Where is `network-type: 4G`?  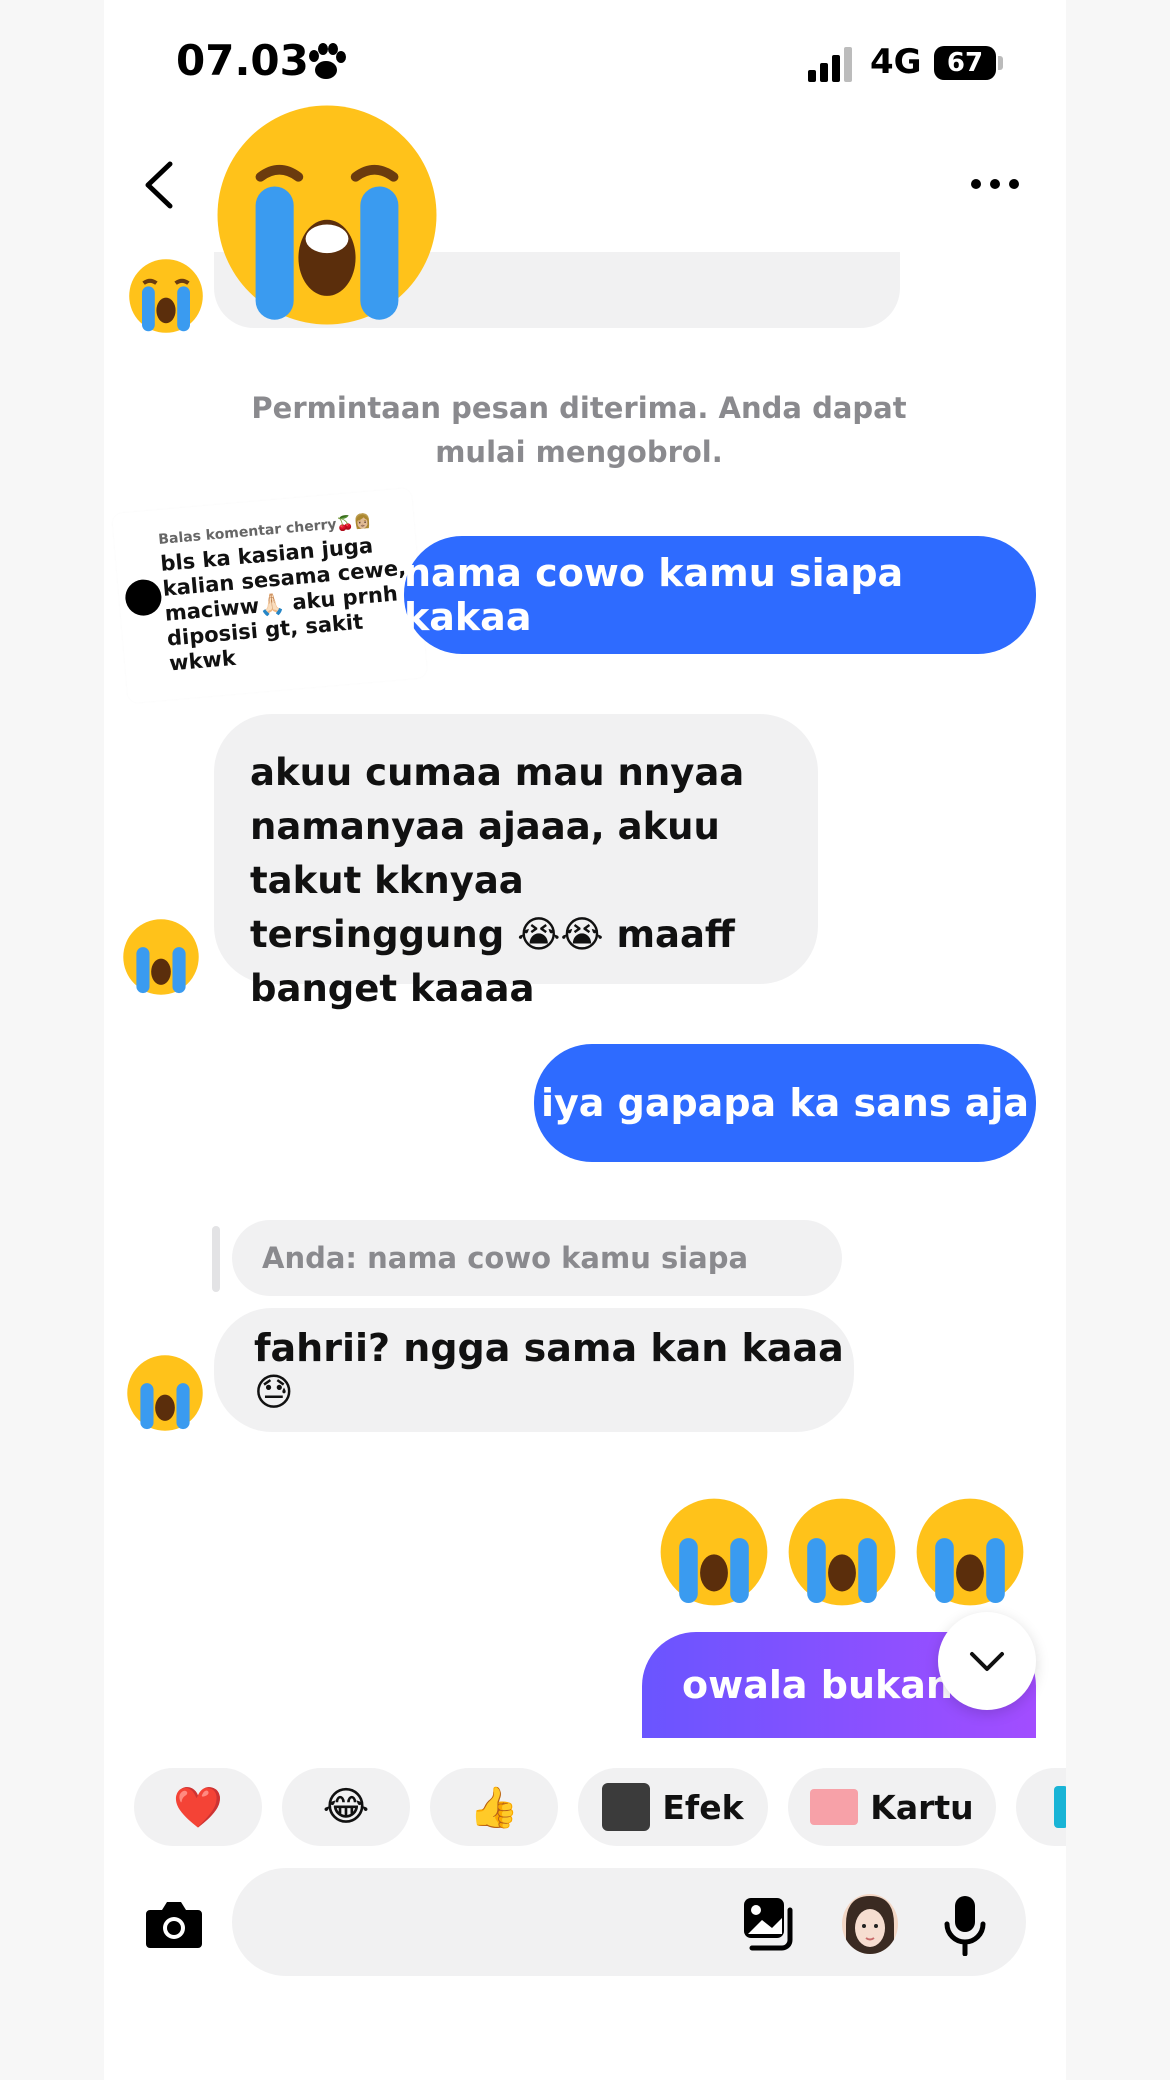 network-type: 4G is located at coordinates (896, 62).